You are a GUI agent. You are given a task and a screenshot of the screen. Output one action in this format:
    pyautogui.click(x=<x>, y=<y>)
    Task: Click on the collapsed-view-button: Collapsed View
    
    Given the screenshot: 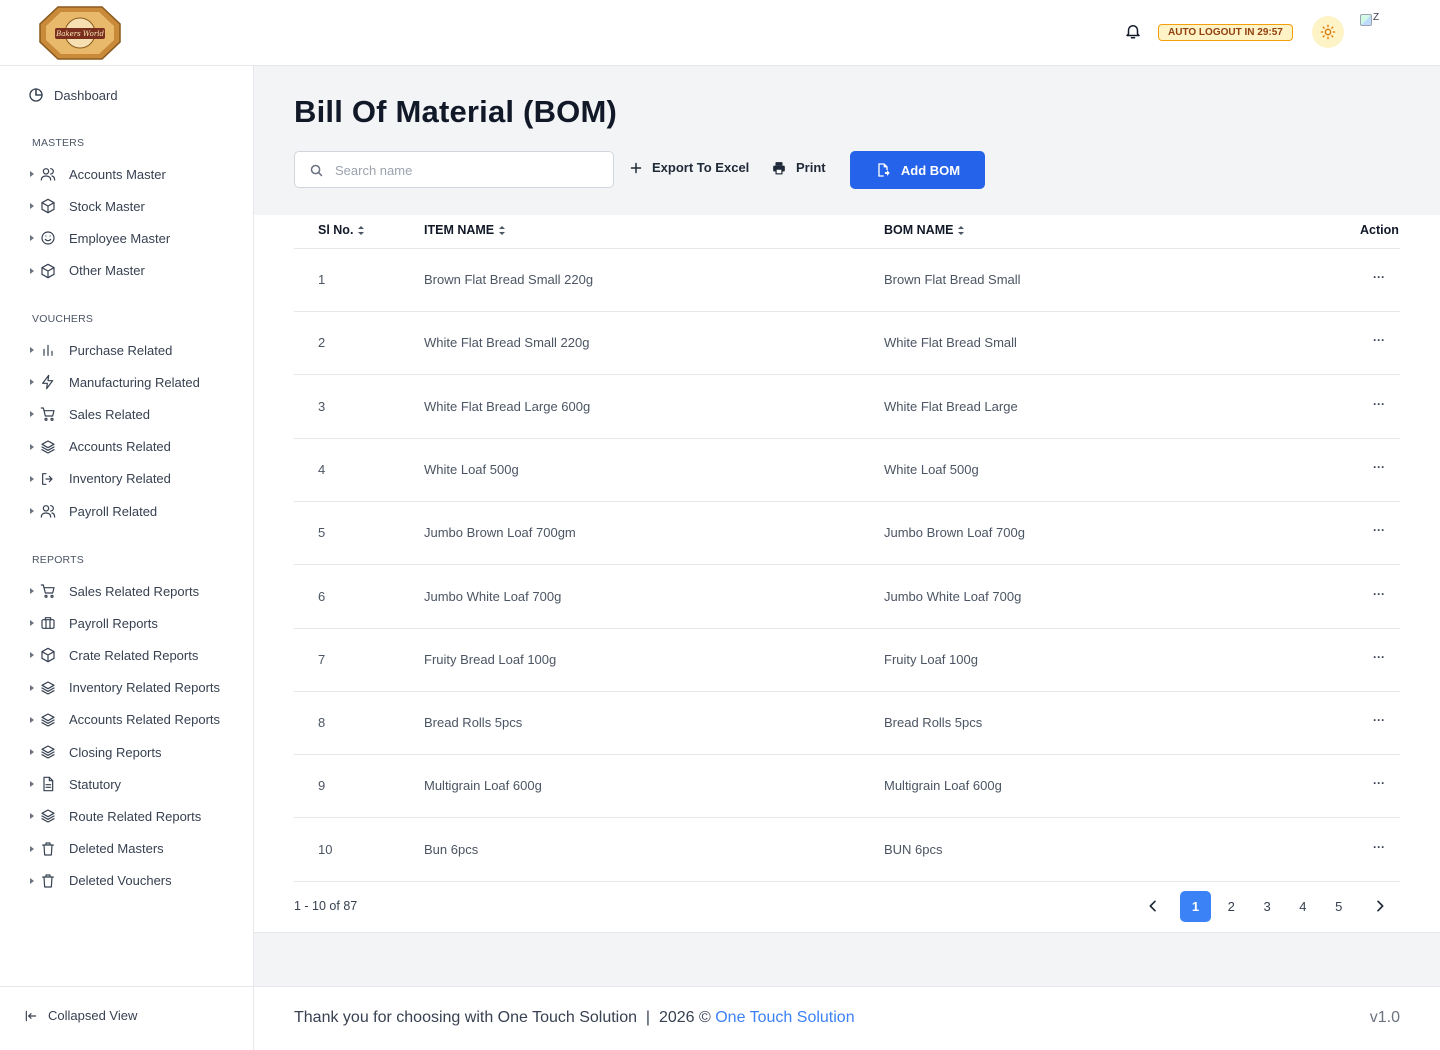 What is the action you would take?
    pyautogui.click(x=80, y=1015)
    